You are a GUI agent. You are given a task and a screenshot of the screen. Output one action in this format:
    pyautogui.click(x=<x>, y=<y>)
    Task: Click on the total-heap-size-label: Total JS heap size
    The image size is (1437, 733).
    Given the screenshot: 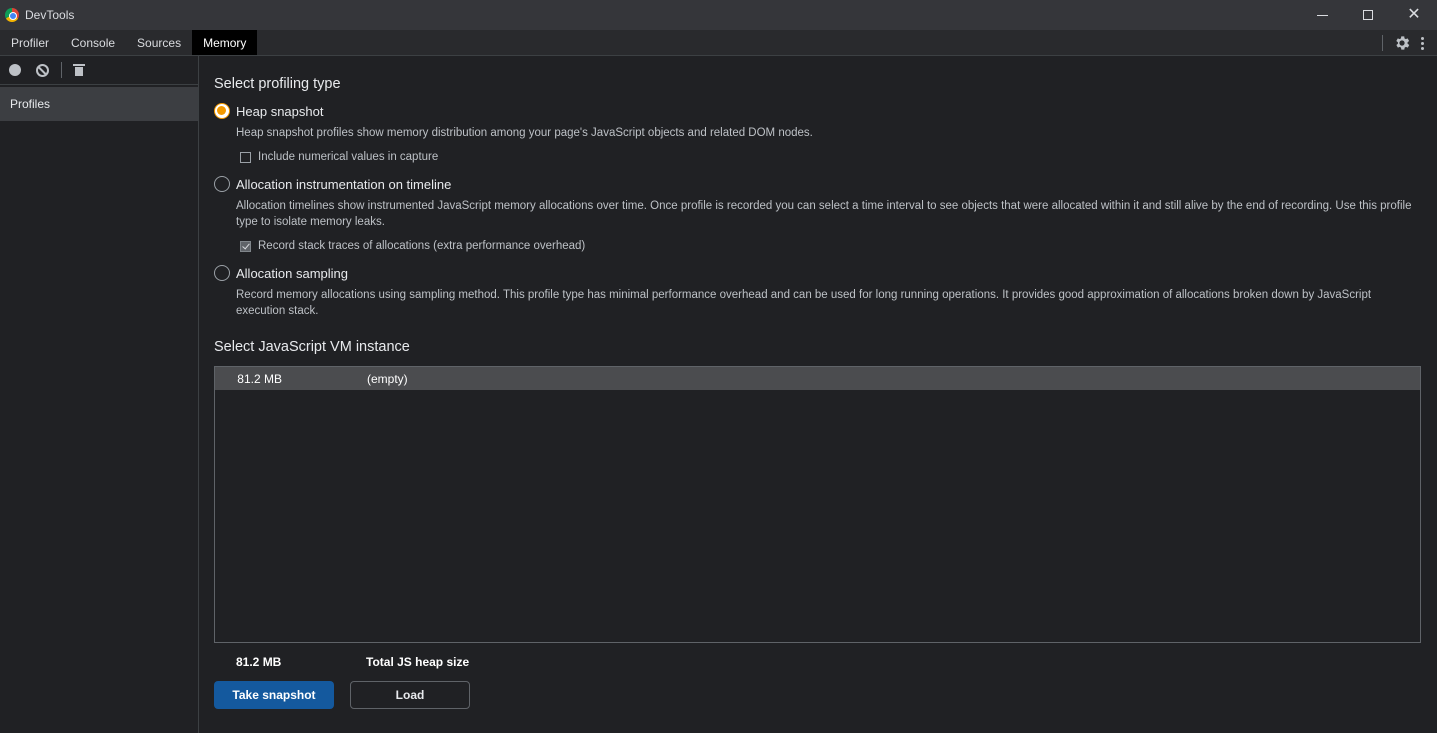 What is the action you would take?
    pyautogui.click(x=418, y=662)
    